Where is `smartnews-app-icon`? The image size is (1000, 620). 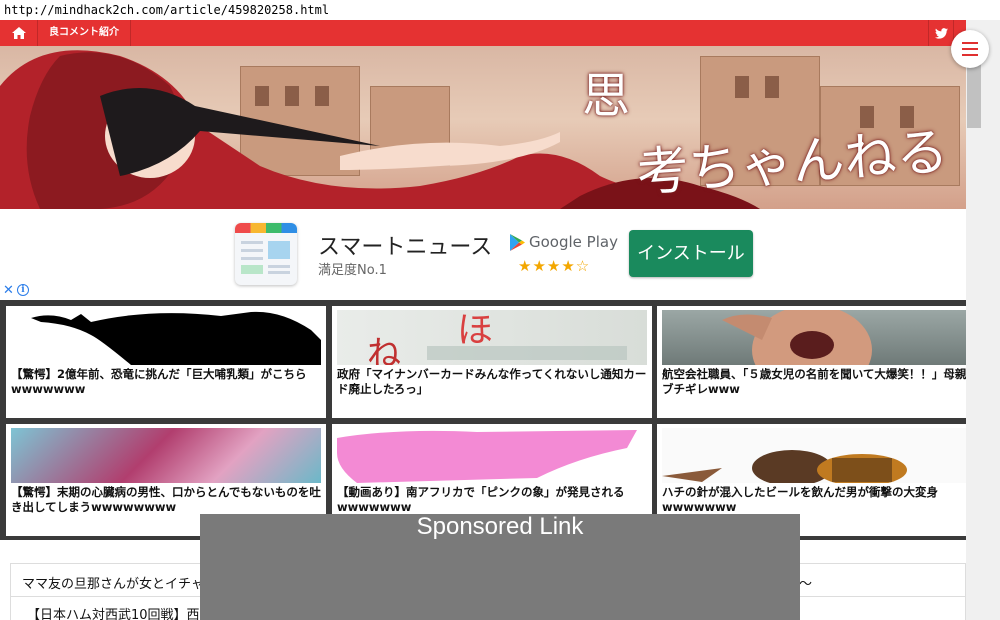 smartnews-app-icon is located at coordinates (266, 254).